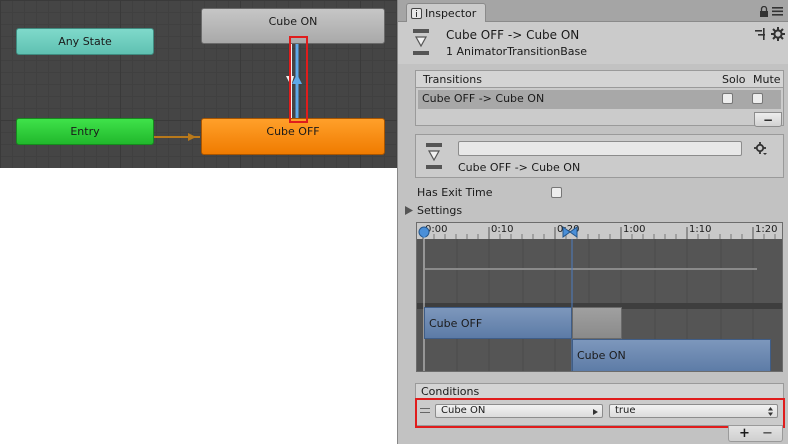  What do you see at coordinates (761, 34) in the screenshot?
I see `preset-icon` at bounding box center [761, 34].